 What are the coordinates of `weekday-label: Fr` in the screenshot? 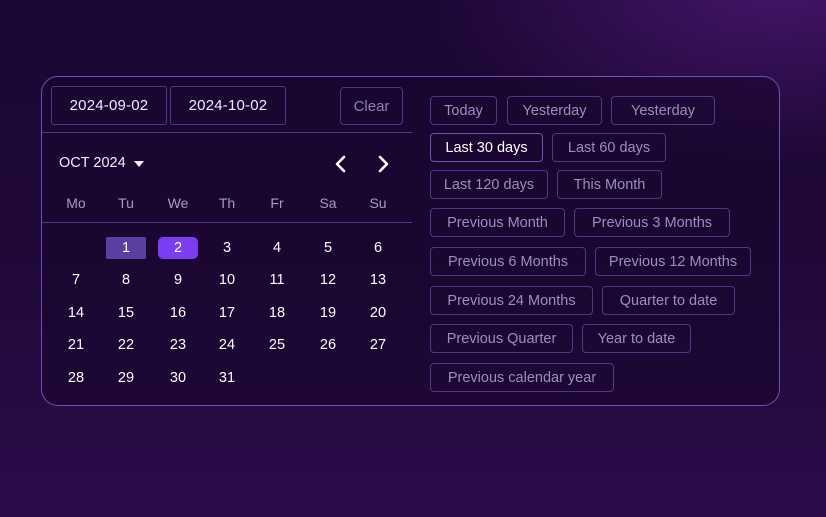 It's located at (277, 203).